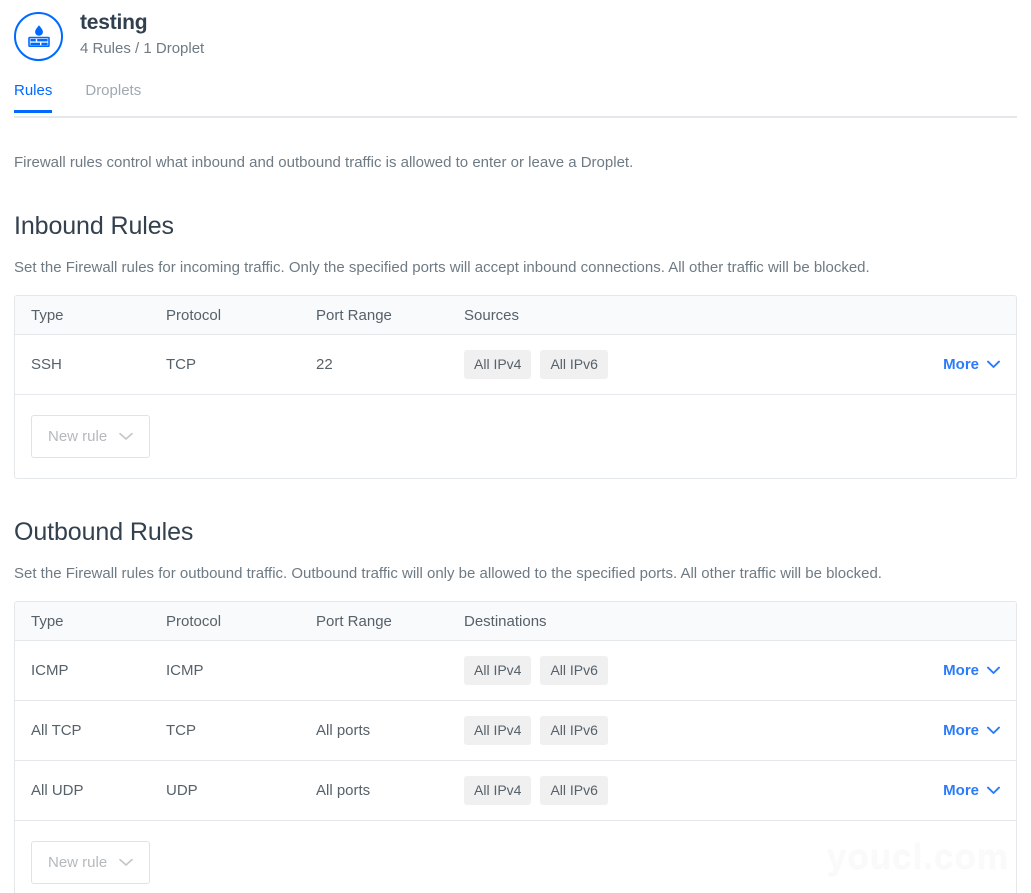  I want to click on inbound-table-footer: New rule, so click(515, 436).